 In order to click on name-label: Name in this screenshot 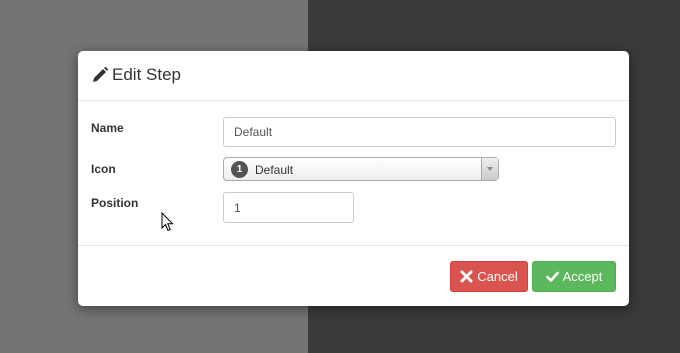, I will do `click(107, 128)`.